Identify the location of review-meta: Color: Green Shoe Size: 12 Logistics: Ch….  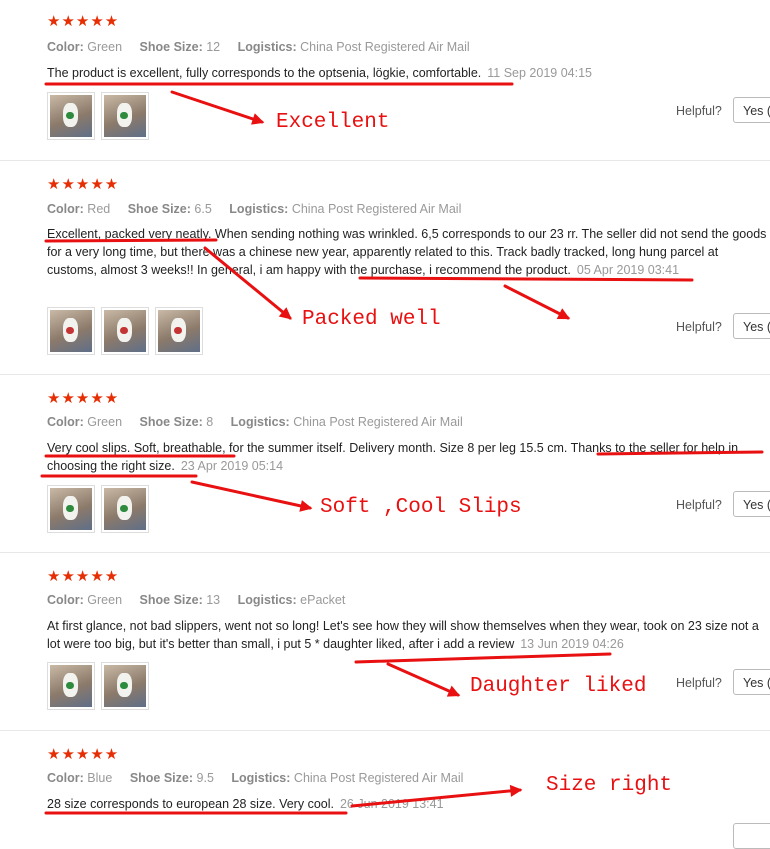
(258, 47).